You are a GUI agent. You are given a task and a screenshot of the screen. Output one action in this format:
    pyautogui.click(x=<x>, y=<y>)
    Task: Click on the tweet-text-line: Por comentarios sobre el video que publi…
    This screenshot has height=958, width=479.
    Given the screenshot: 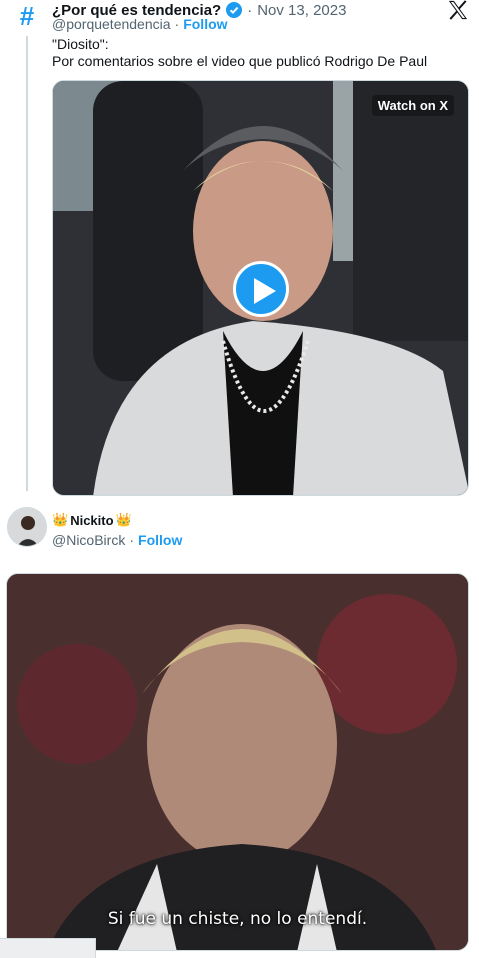 What is the action you would take?
    pyautogui.click(x=240, y=61)
    